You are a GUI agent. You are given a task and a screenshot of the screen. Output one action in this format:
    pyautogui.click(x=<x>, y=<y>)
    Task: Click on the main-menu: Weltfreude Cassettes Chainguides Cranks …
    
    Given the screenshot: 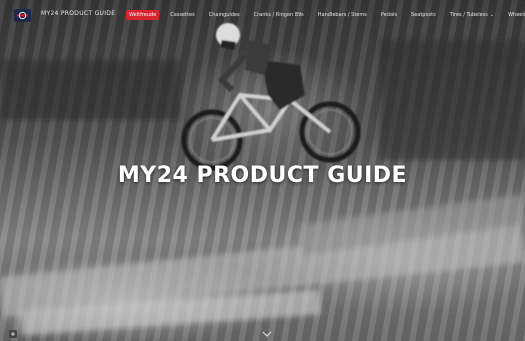 What is the action you would take?
    pyautogui.click(x=325, y=15)
    